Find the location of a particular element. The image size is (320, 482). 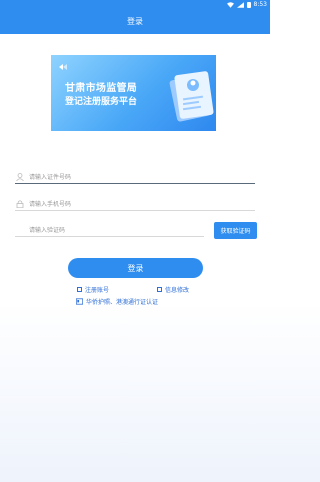

status-time: 8:53 is located at coordinates (260, 4).